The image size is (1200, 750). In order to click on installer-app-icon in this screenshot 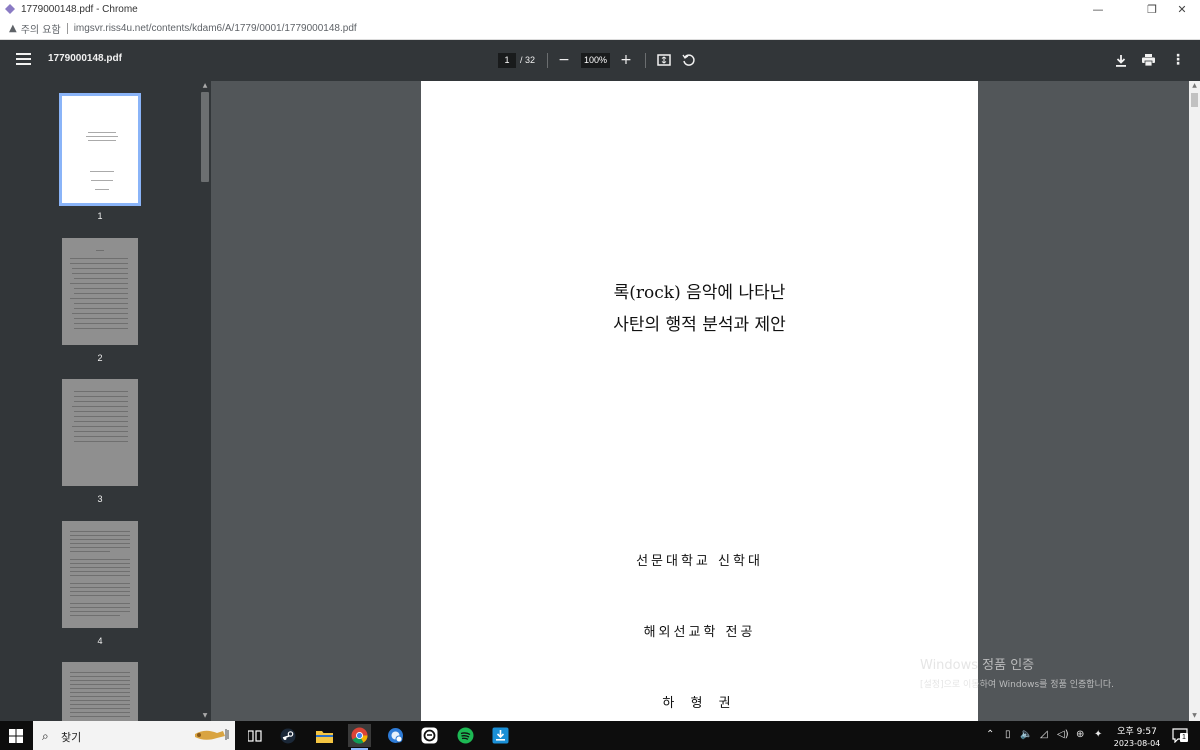, I will do `click(500, 735)`.